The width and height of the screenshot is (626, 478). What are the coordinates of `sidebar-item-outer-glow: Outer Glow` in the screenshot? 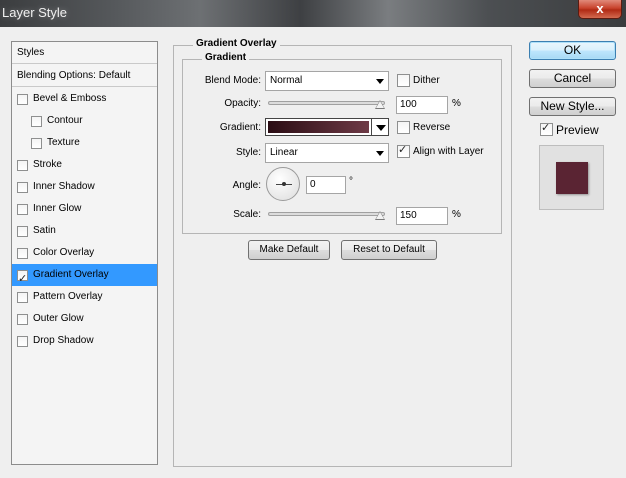 It's located at (84, 319).